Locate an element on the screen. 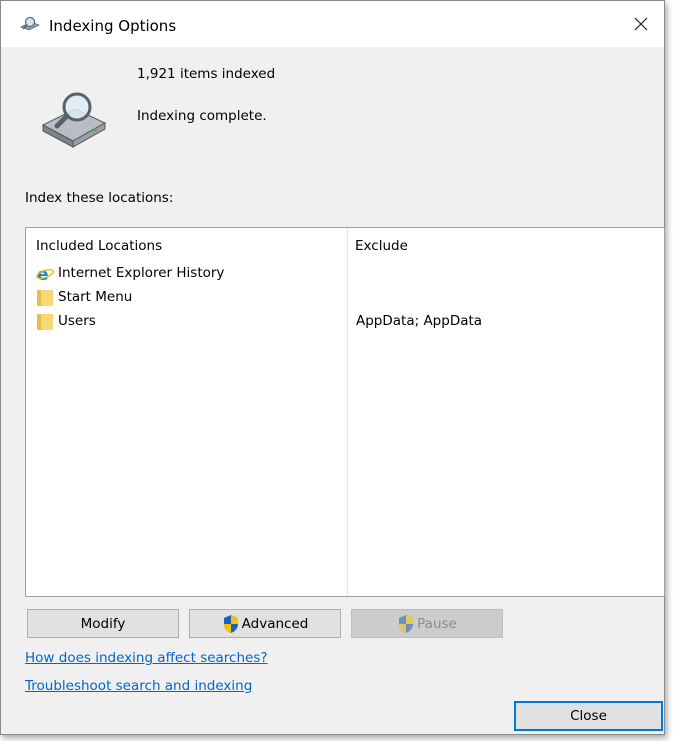 This screenshot has height=741, width=673. internet-explorer-icon: e is located at coordinates (45, 274).